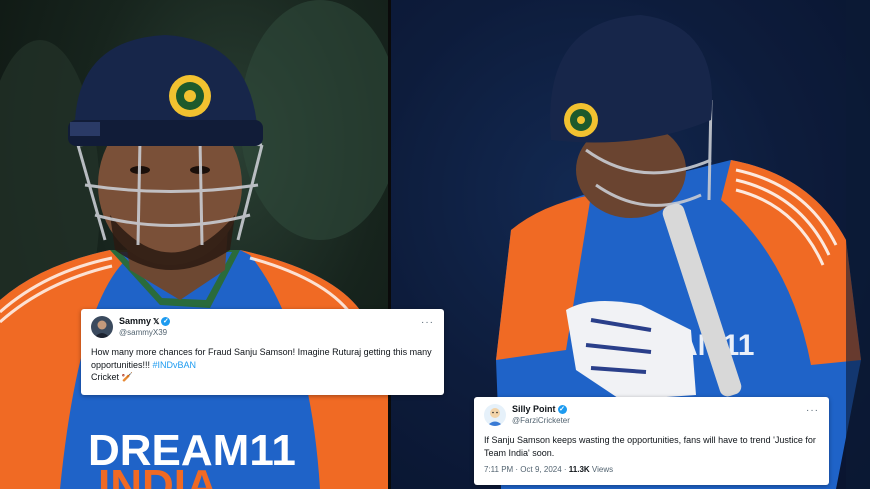 This screenshot has width=870, height=489. Describe the element at coordinates (262, 327) in the screenshot. I see `tweet-header: Sammy 𝕏 ✓ @sammyX39` at that location.